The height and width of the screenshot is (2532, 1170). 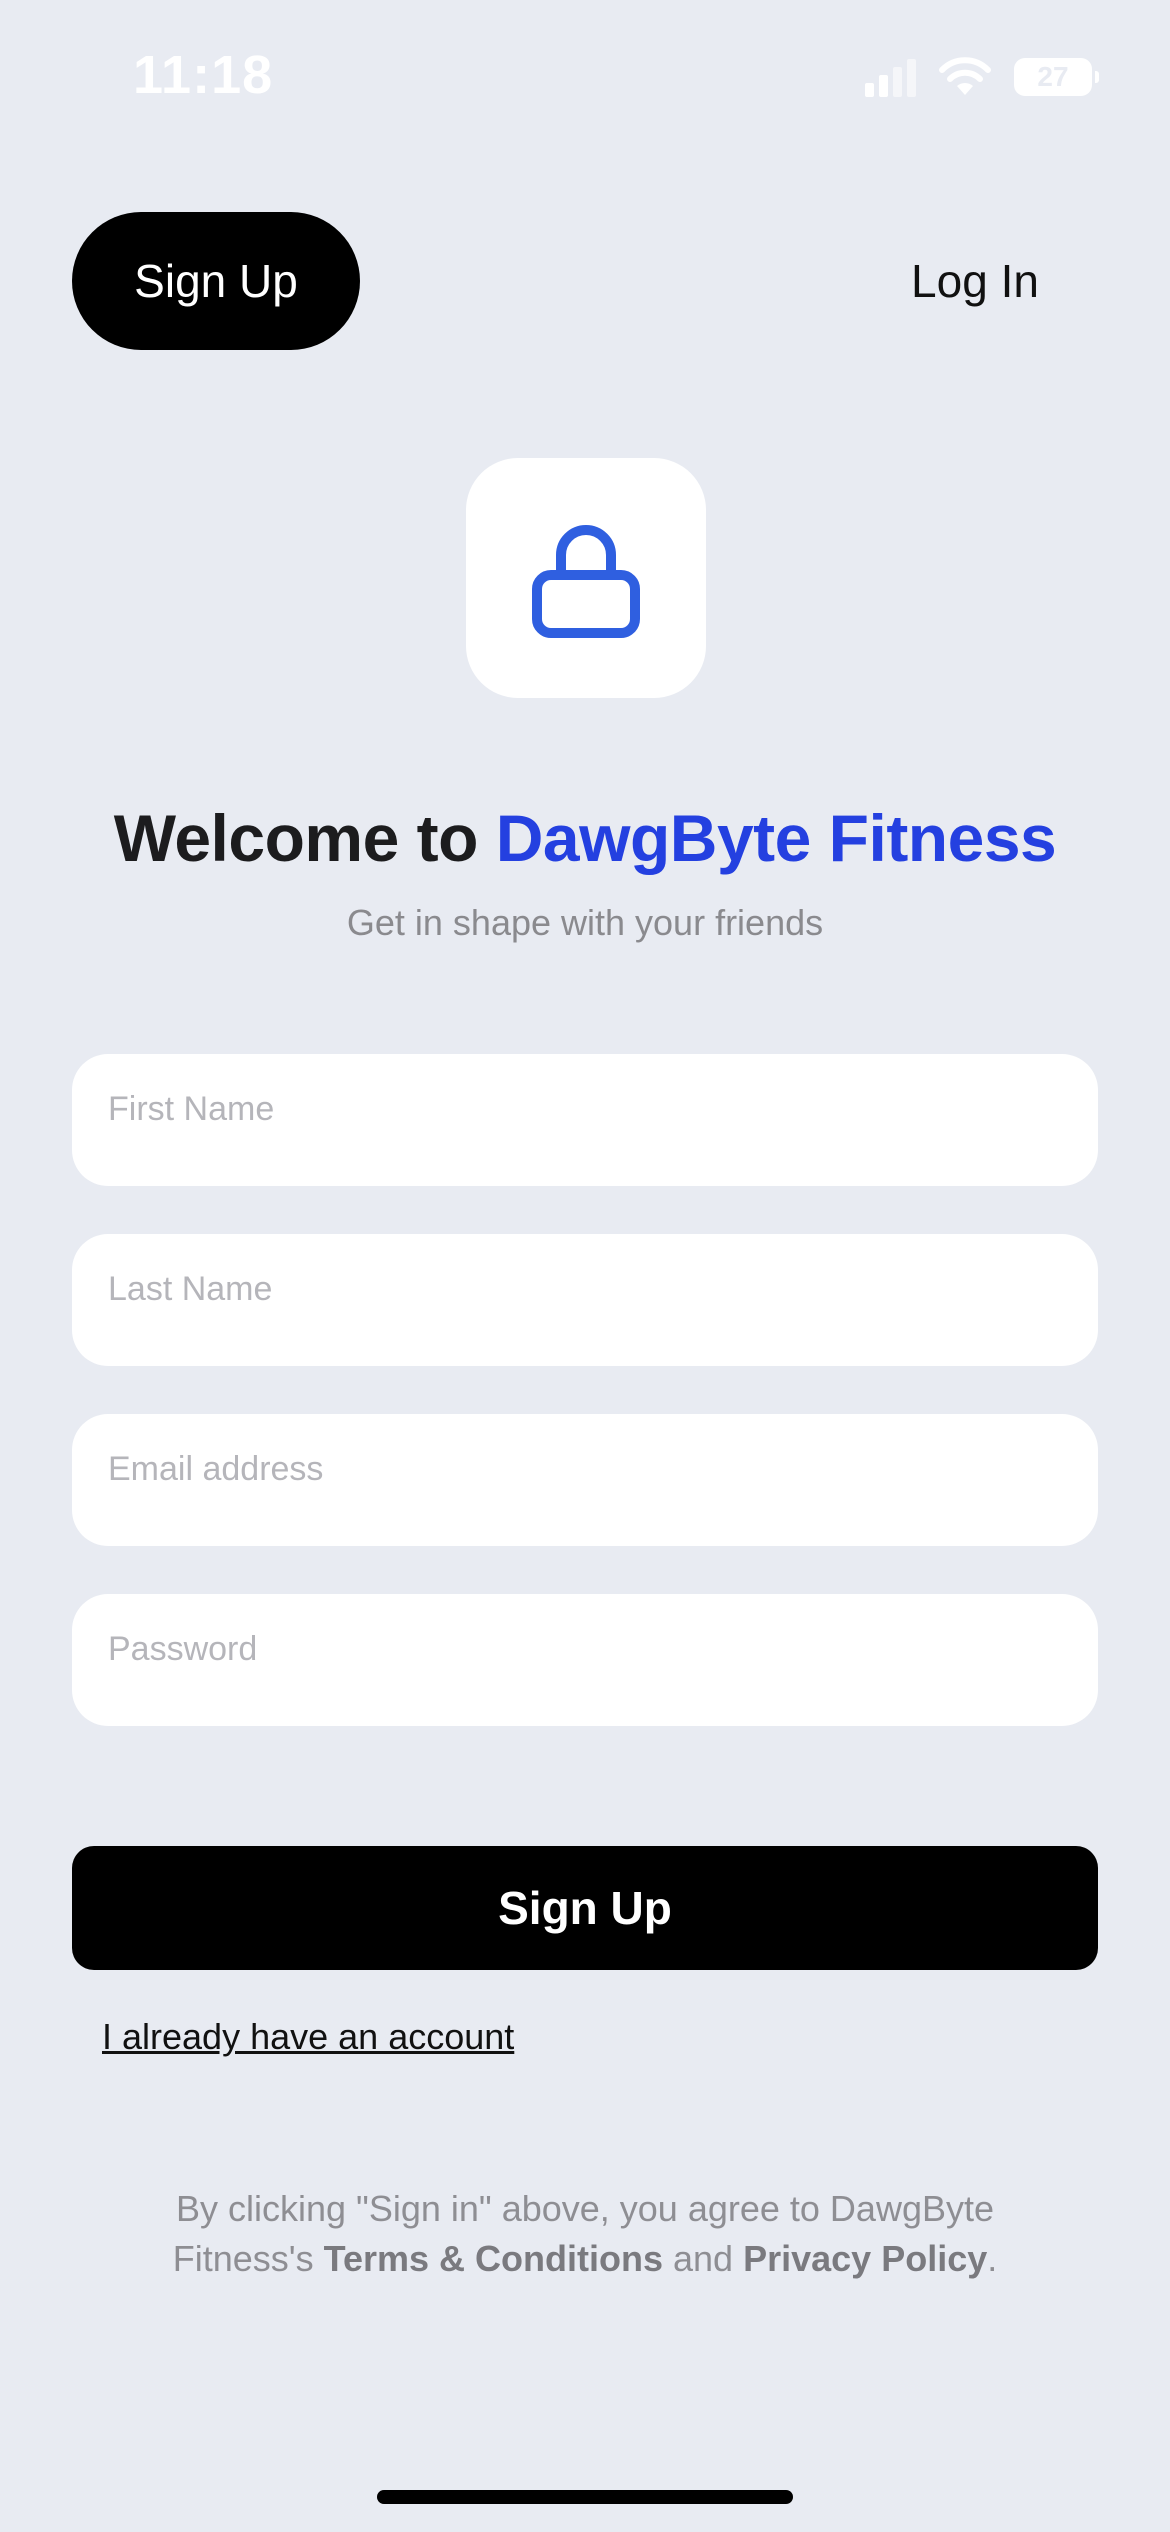 What do you see at coordinates (965, 76) in the screenshot?
I see `wifi-icon` at bounding box center [965, 76].